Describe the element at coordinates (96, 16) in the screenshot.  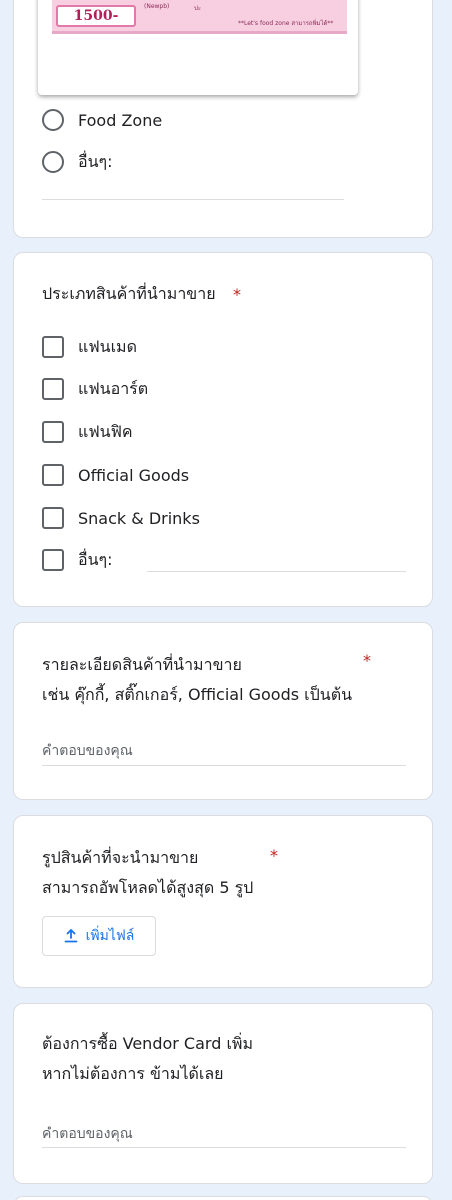
I see `banner-price: 1500-` at that location.